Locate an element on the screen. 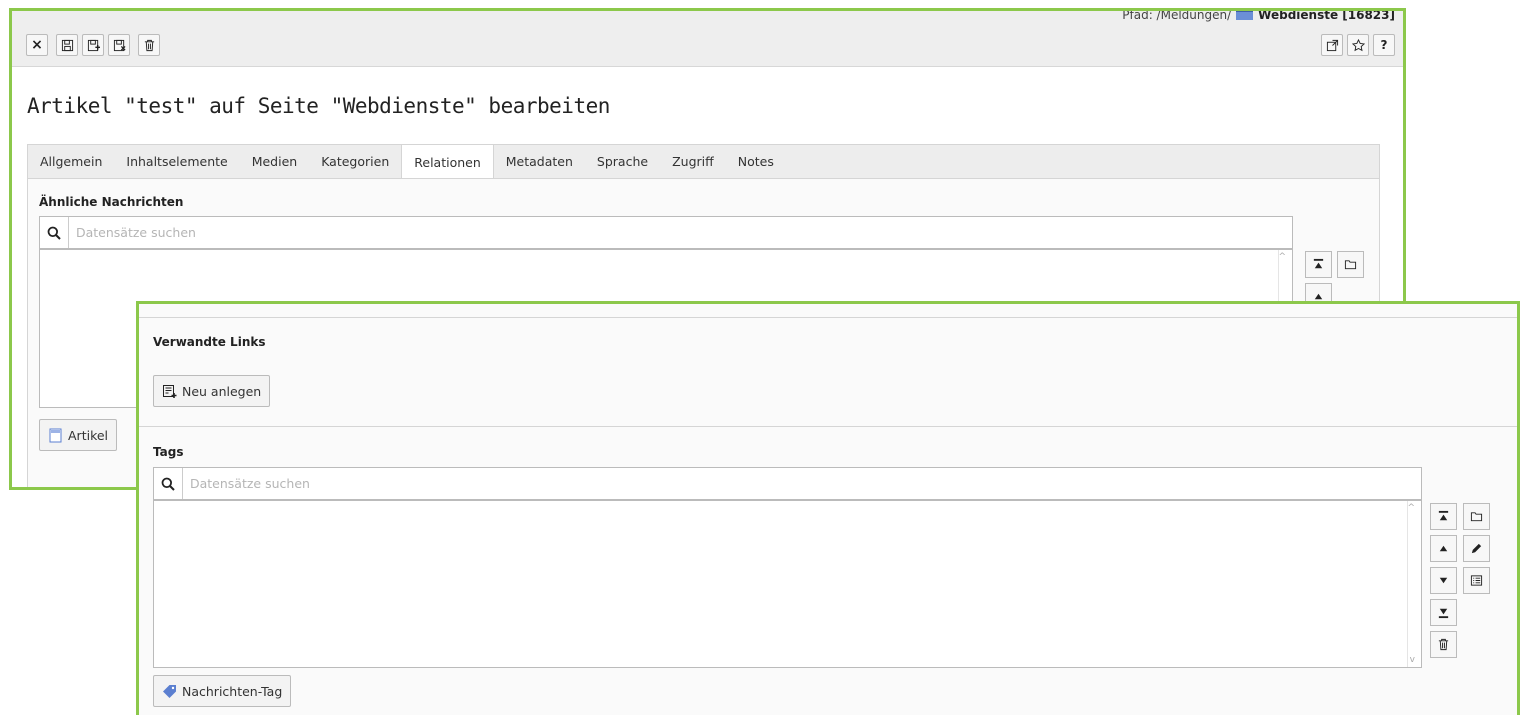 This screenshot has height=715, width=1520. edit-tag-button is located at coordinates (1476, 548).